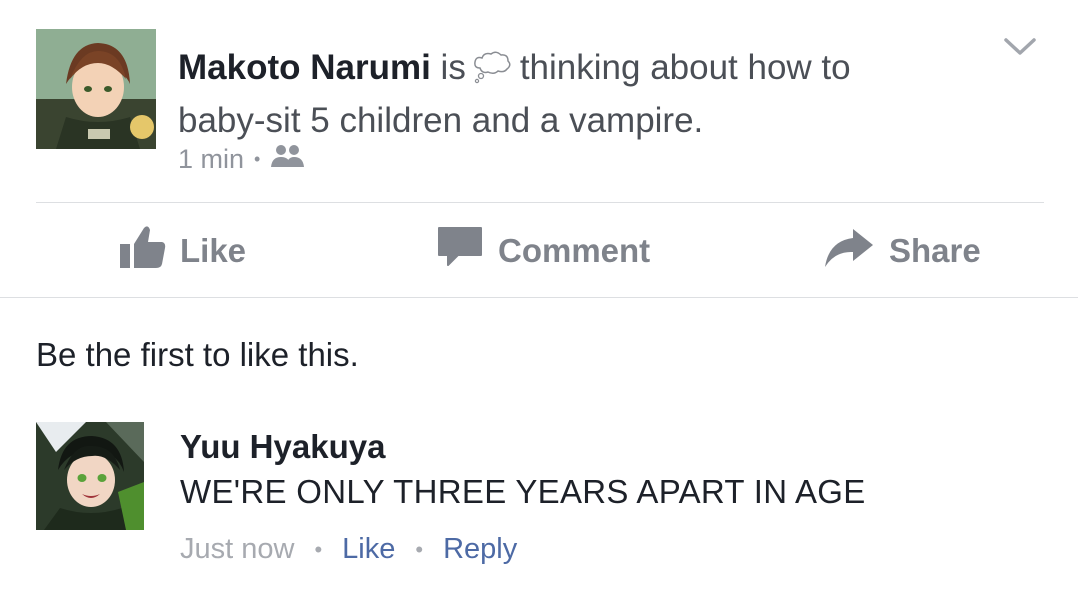 Image resolution: width=1078 pixels, height=600 pixels. What do you see at coordinates (282, 447) in the screenshot?
I see `comment-author-name: Yuu Hyakuya` at bounding box center [282, 447].